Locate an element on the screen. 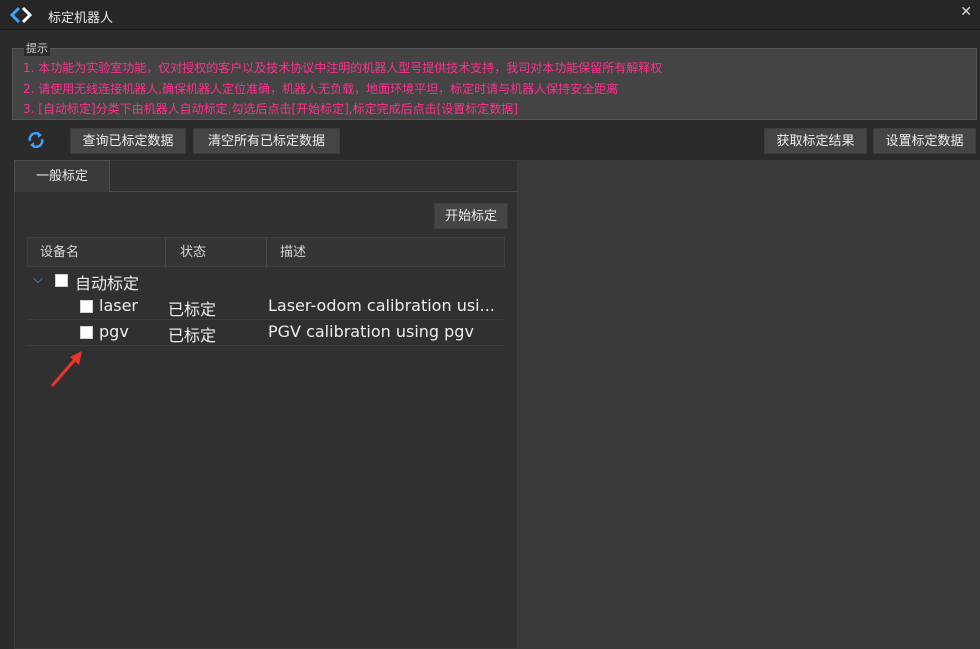 Image resolution: width=980 pixels, height=649 pixels. fetch-calibration-result-button: 获取标定结果 is located at coordinates (815, 141).